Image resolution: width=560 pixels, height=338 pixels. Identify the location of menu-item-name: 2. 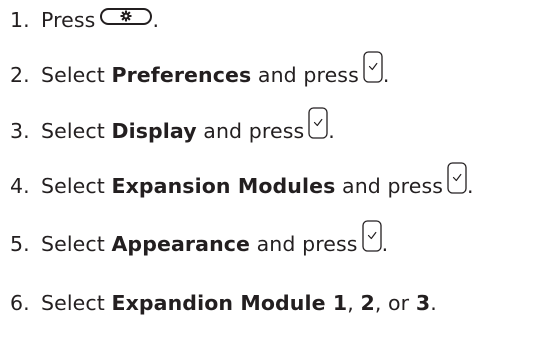
(367, 303).